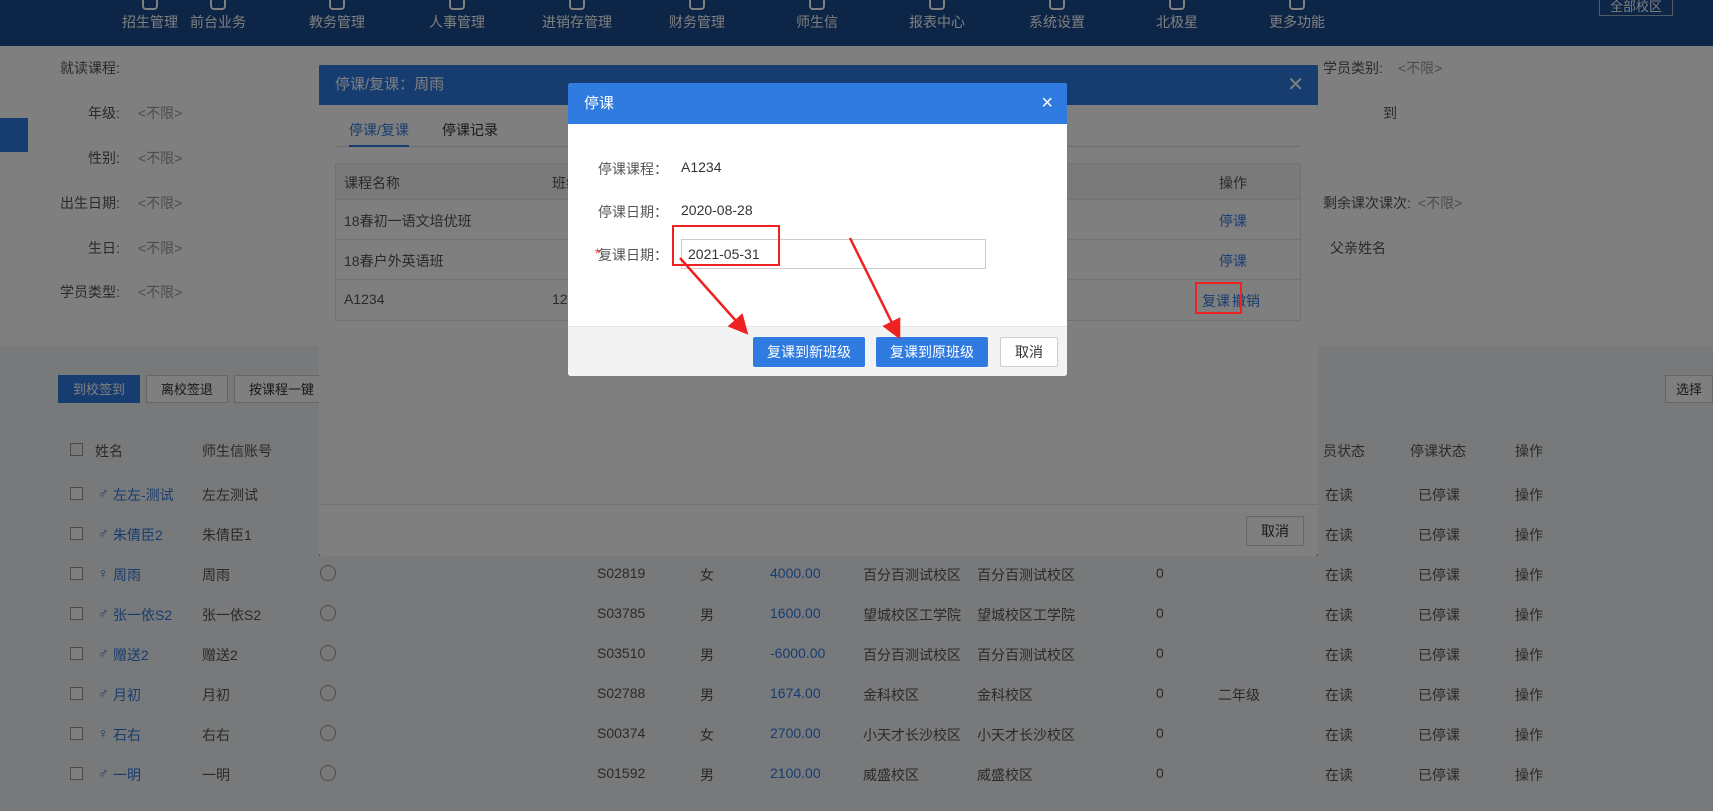  Describe the element at coordinates (932, 352) in the screenshot. I see `resume-original-class-button: 复课到原班级` at that location.